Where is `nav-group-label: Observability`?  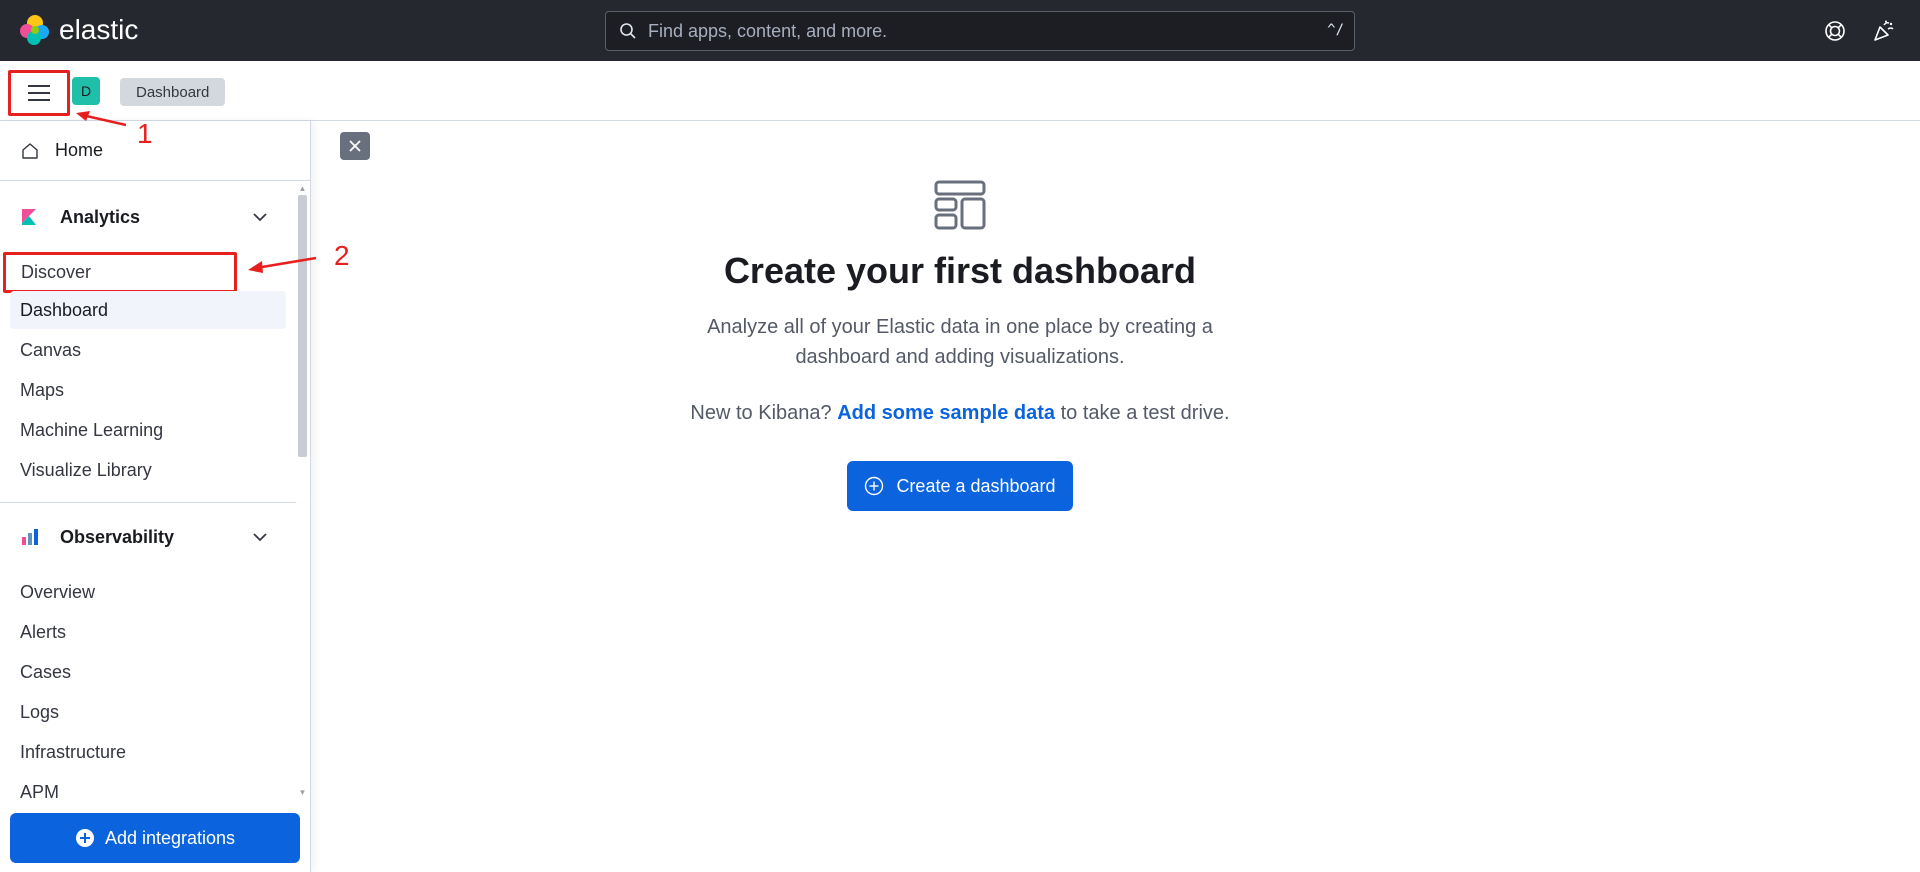
nav-group-label: Observability is located at coordinates (117, 536).